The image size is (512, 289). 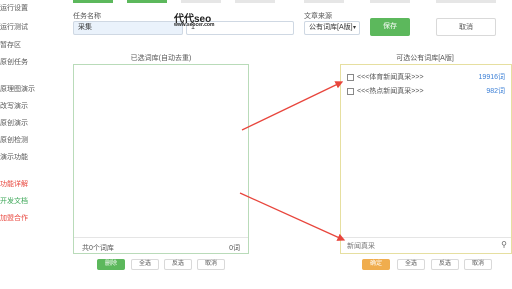 I want to click on left-panel-total: 0词, so click(x=234, y=248).